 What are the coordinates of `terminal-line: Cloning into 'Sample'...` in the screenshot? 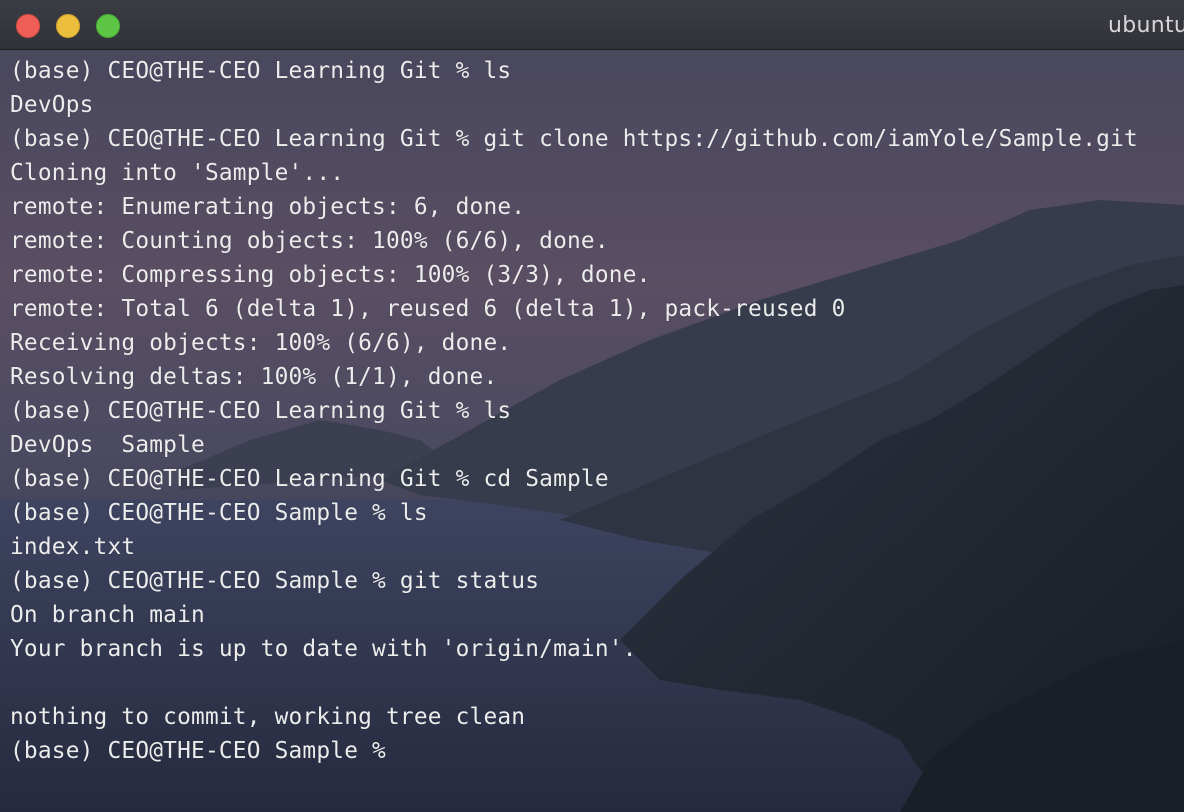 It's located at (177, 173).